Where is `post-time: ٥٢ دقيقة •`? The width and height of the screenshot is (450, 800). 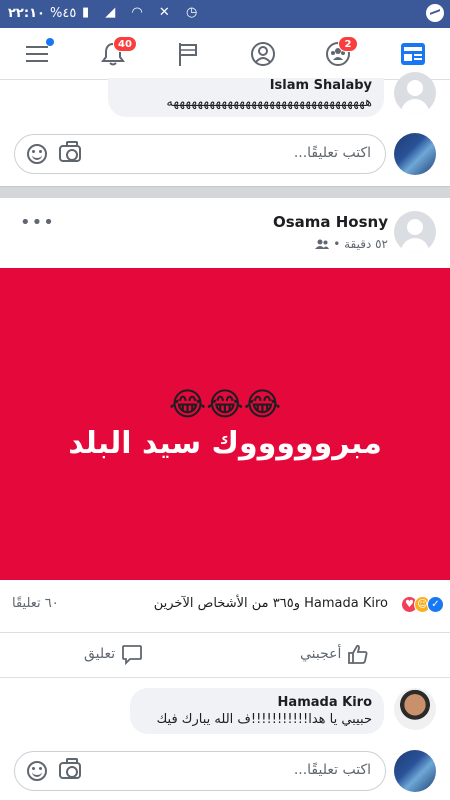
post-time: ٥٢ دقيقة • is located at coordinates (360, 244).